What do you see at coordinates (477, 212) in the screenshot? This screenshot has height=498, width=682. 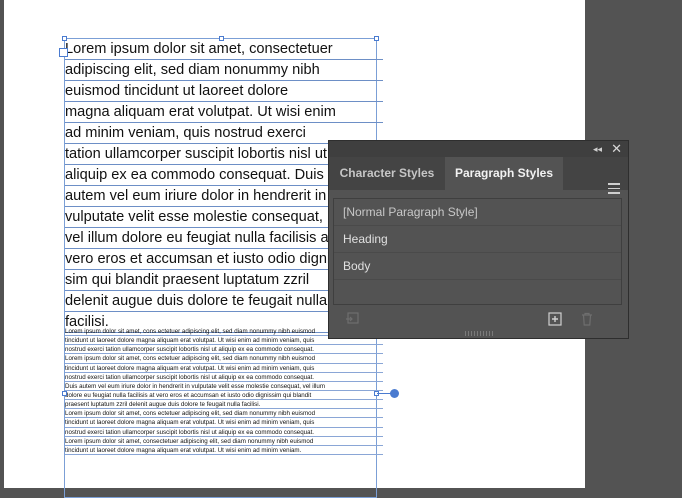 I see `style-item-normal-paragraph: [Normal Paragraph Style]` at bounding box center [477, 212].